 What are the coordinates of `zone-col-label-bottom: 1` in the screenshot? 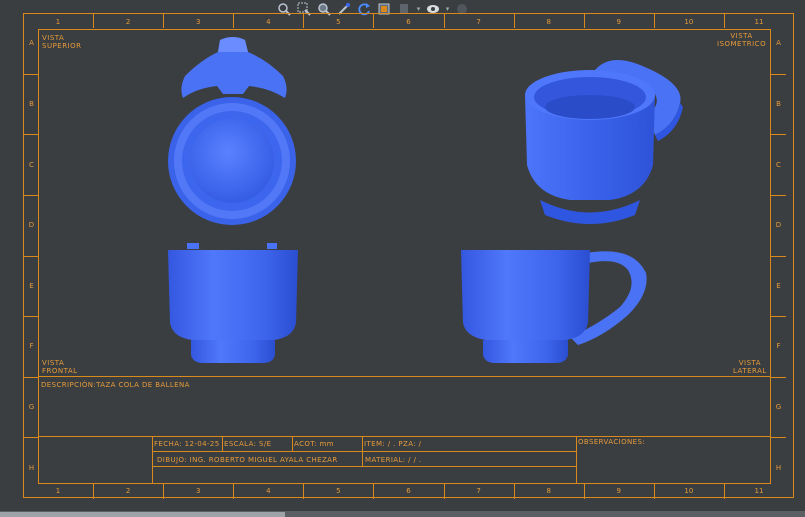 It's located at (58, 491).